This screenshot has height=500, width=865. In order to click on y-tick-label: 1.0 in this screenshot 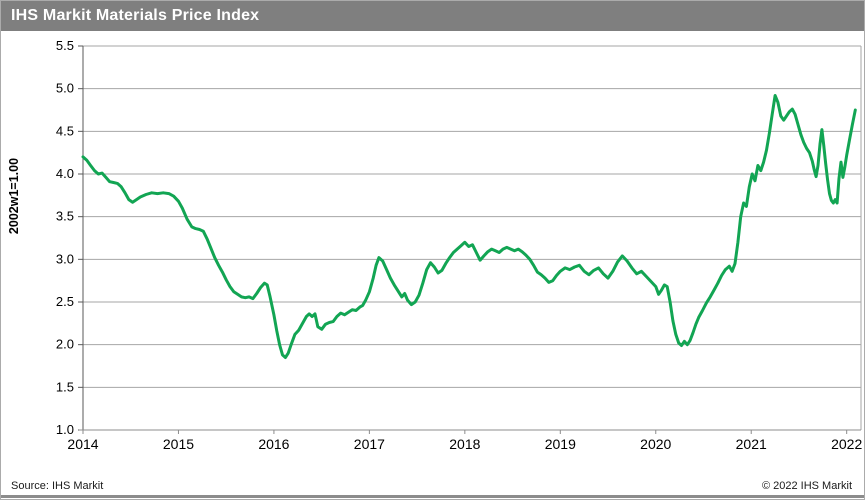, I will do `click(65, 429)`.